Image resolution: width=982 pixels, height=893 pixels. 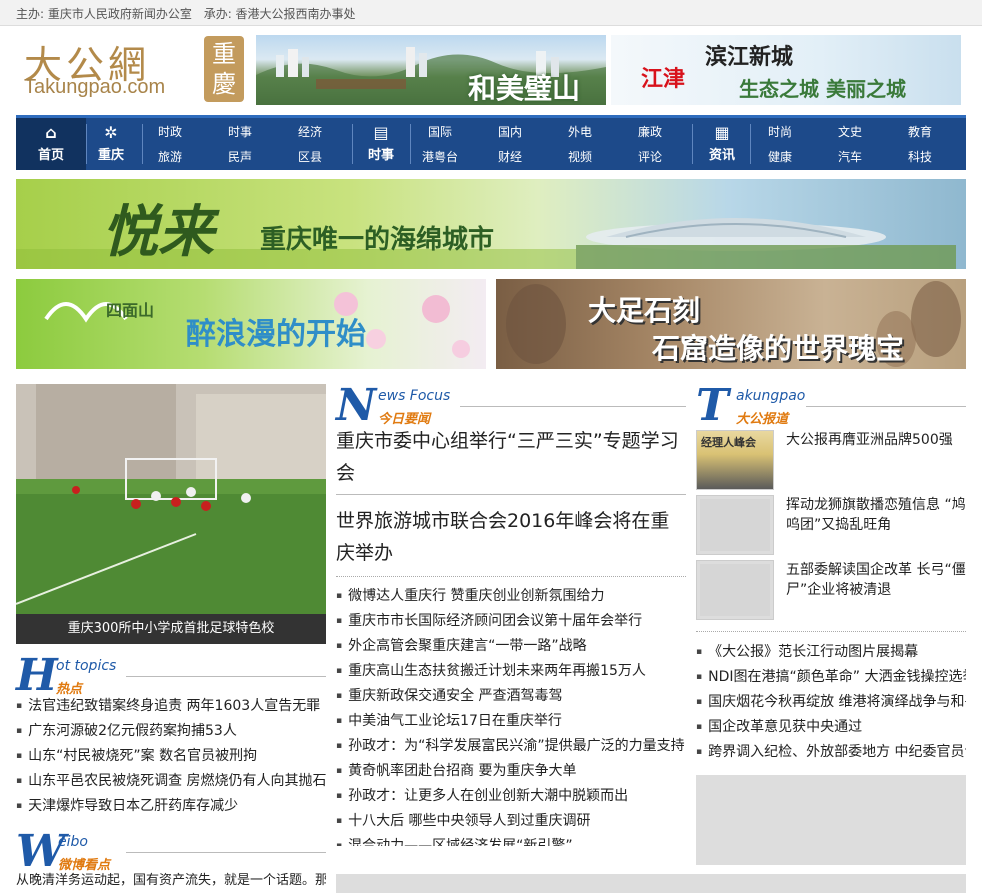 I want to click on banner-yuelai-slogan: 重庆唯一的海绵城市, so click(x=377, y=240).